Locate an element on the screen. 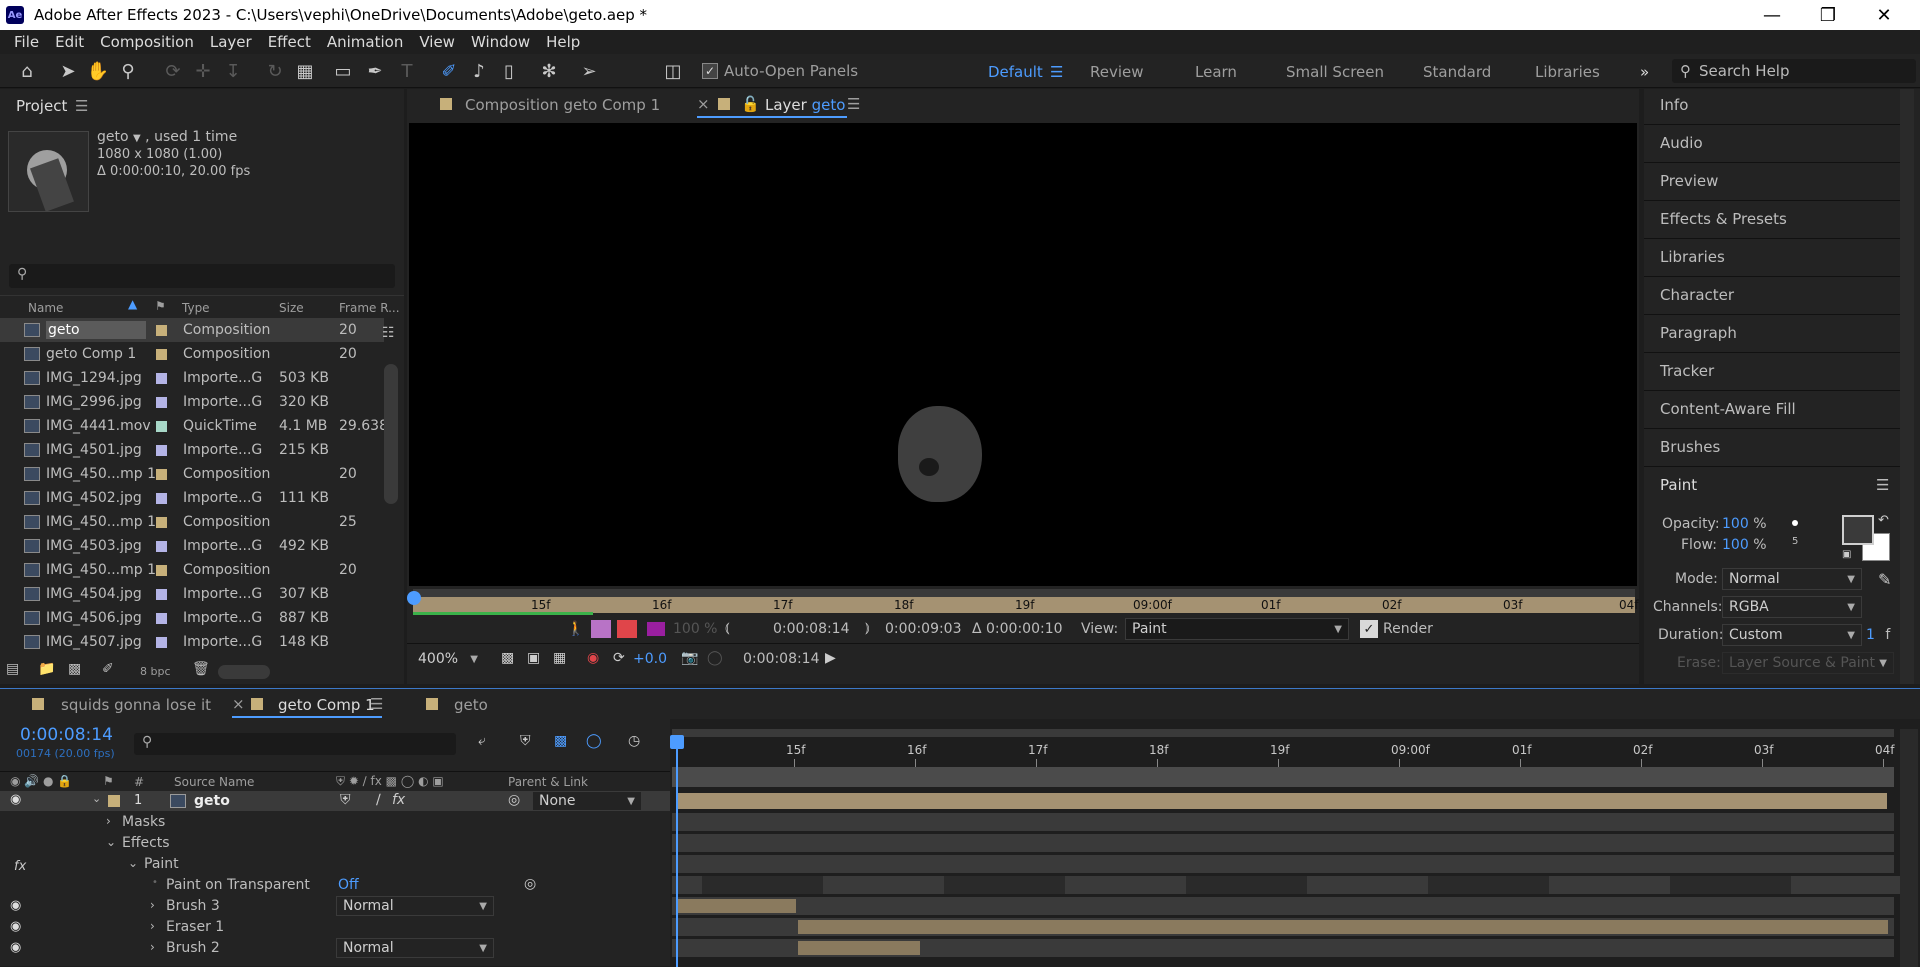  property-row: ◉ › Brush 3 Normal ▼ is located at coordinates (335, 906).